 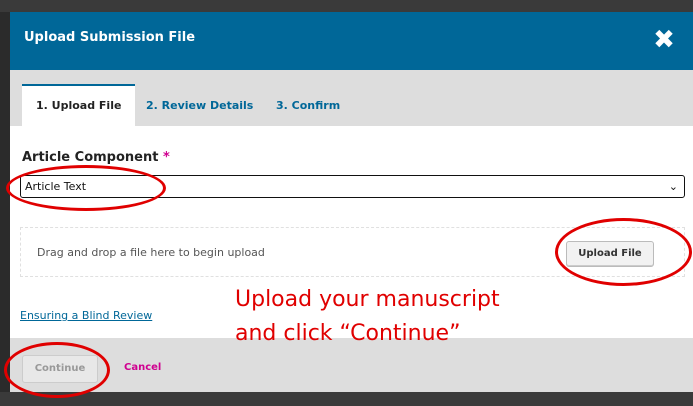 I want to click on required-marker: *, so click(x=166, y=157).